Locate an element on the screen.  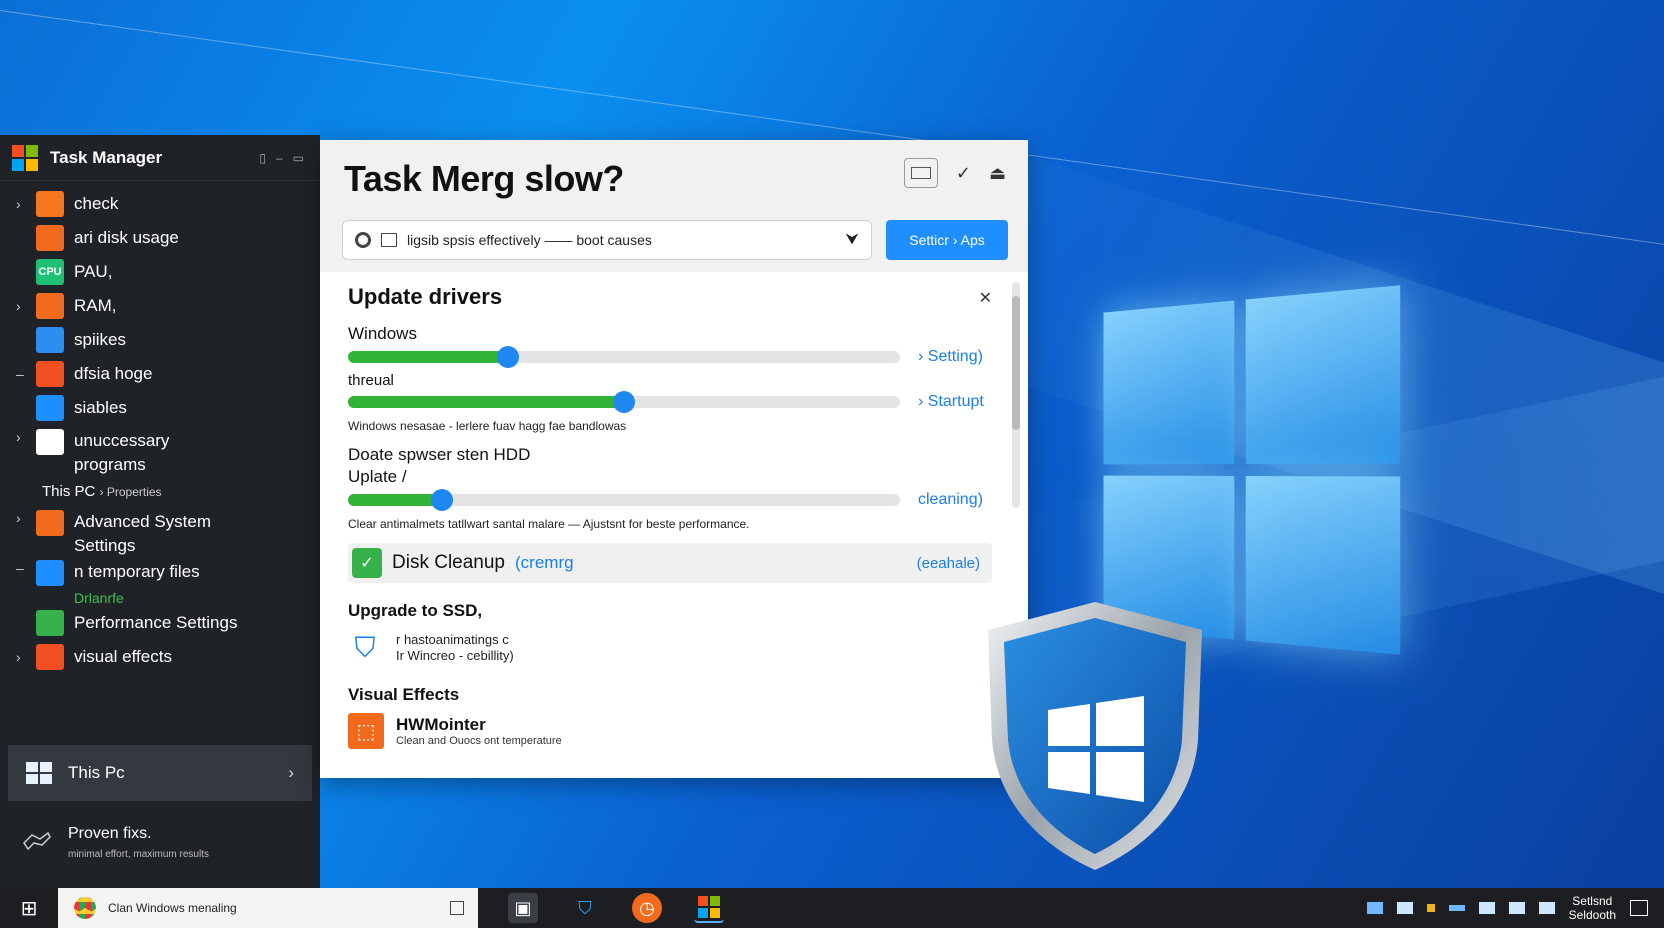
sidebar-item-5: – dfsia hoge is located at coordinates (160, 374).